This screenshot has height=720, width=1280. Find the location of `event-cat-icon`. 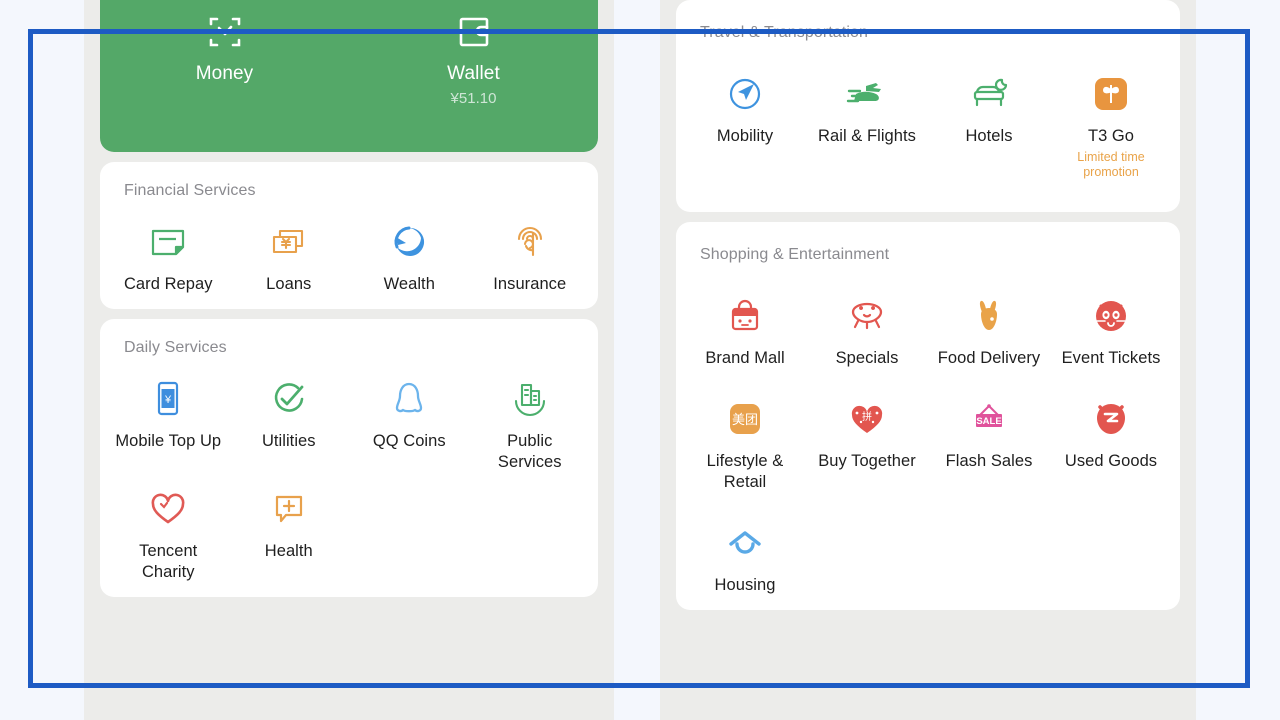

event-cat-icon is located at coordinates (1111, 316).